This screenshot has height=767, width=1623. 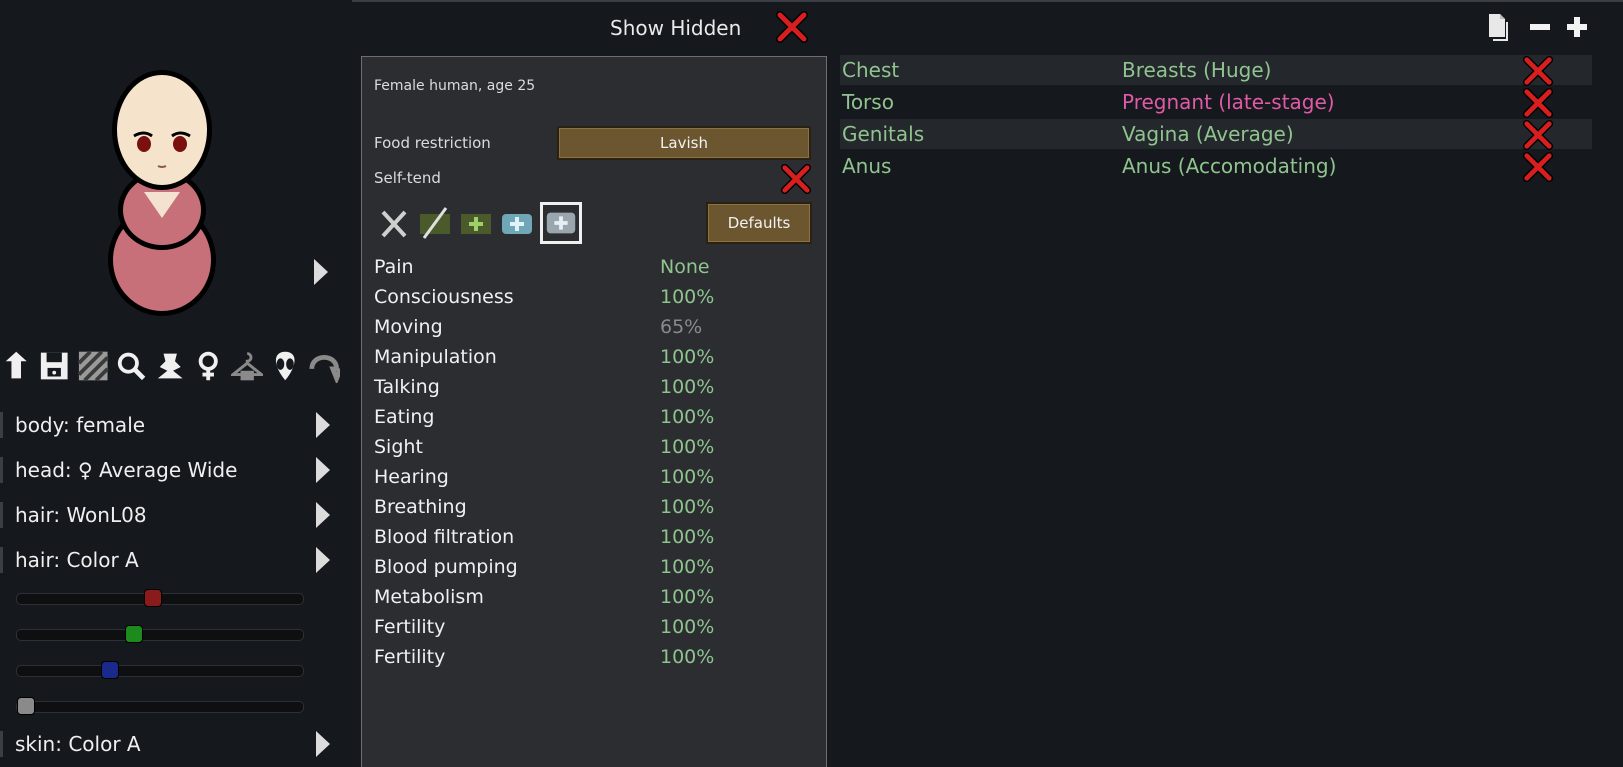 I want to click on hair-red-slider, so click(x=160, y=598).